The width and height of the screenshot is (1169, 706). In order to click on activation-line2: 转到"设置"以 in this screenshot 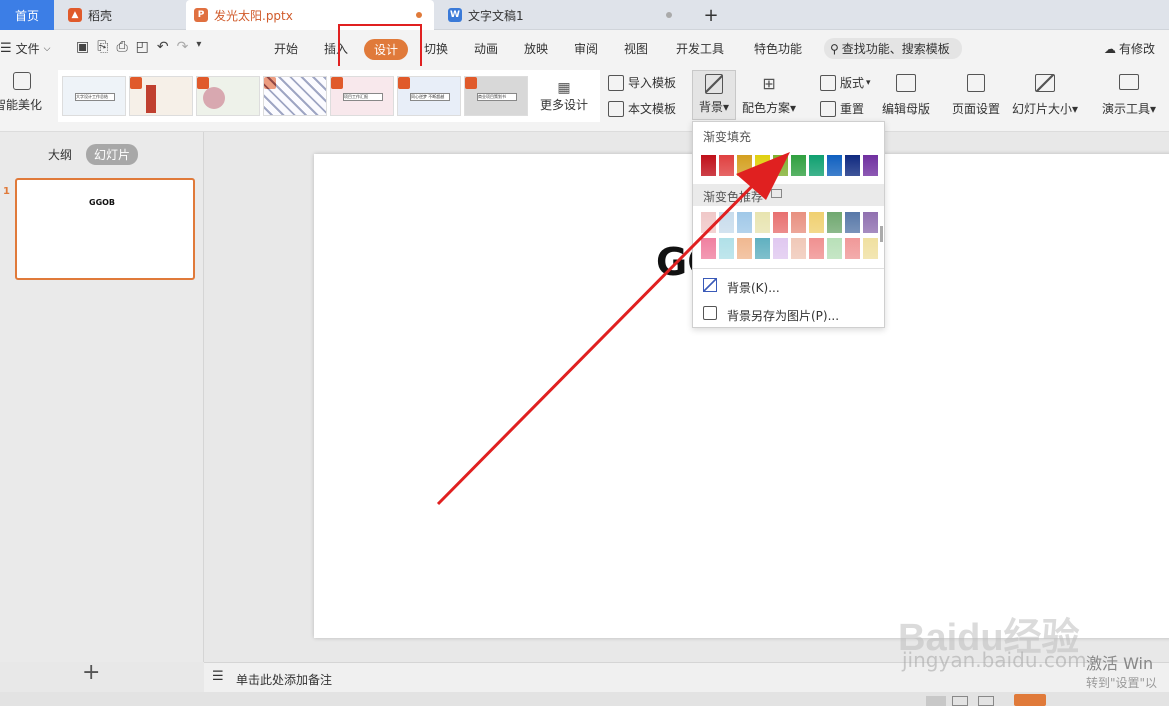, I will do `click(1122, 683)`.